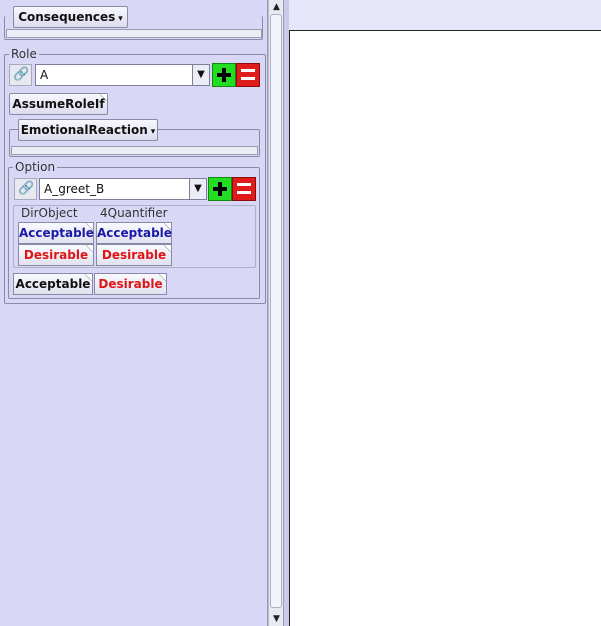 The height and width of the screenshot is (626, 601). Describe the element at coordinates (114, 189) in the screenshot. I see `option-combo: A_greet_B` at that location.